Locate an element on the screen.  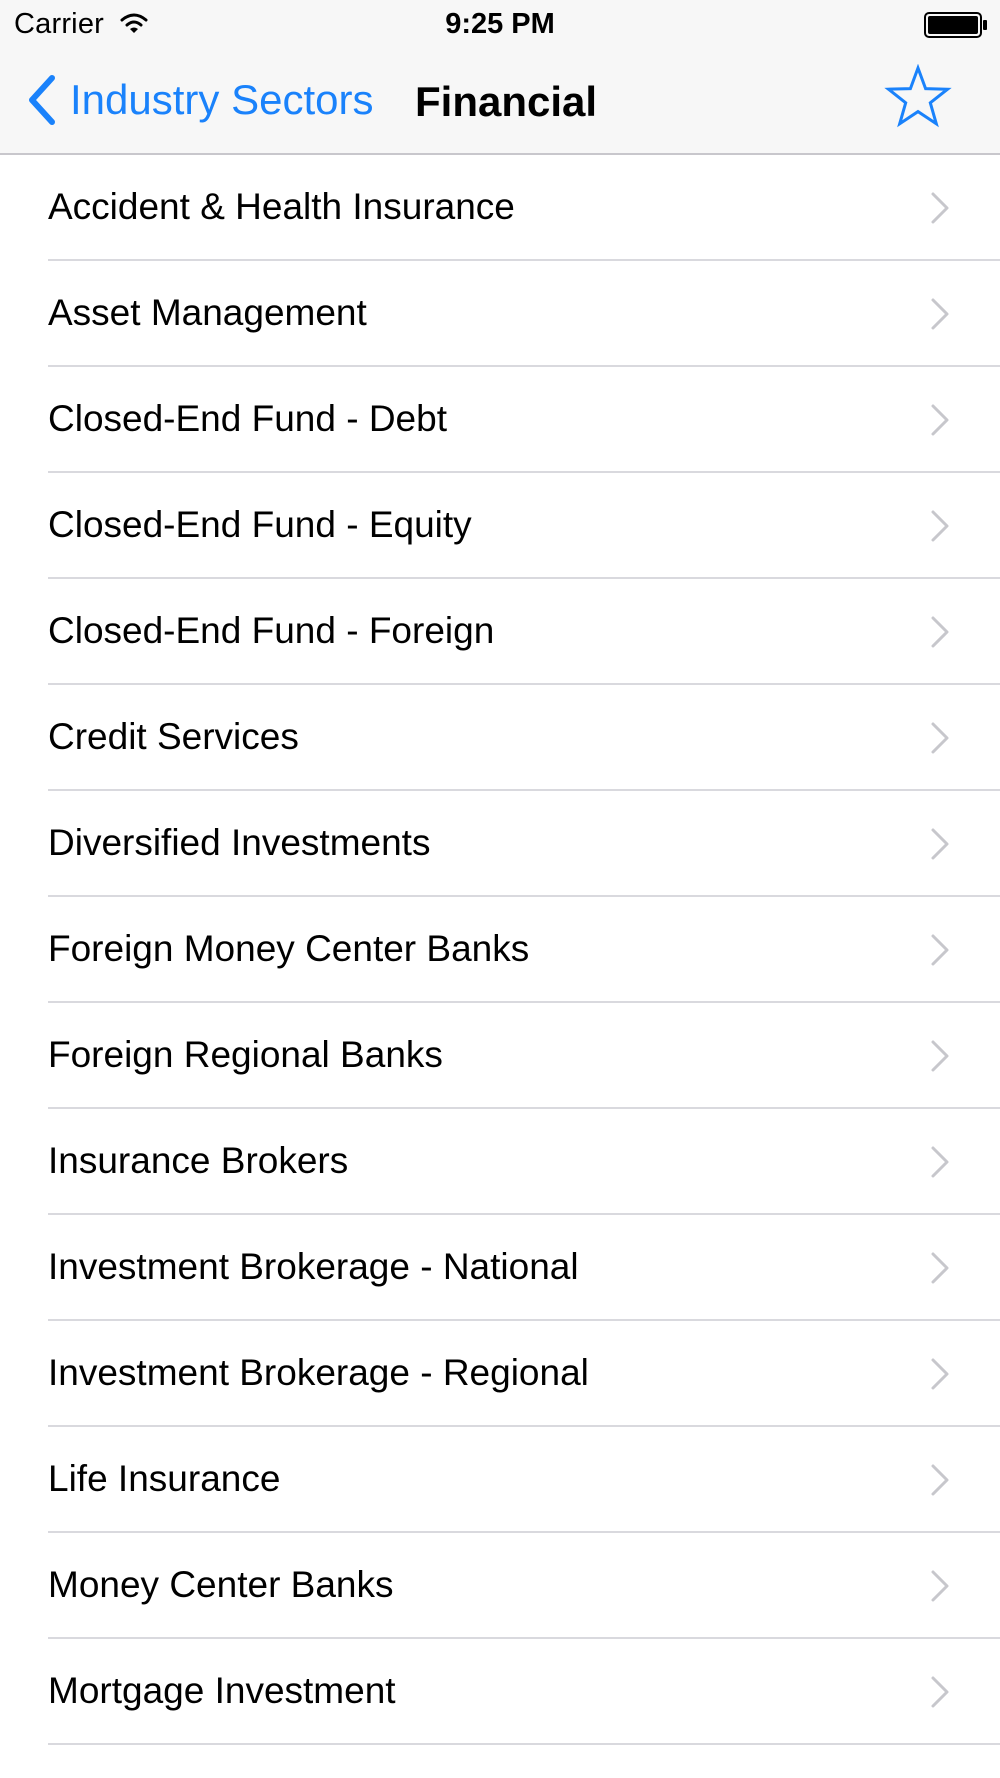
star-icon is located at coordinates (918, 98).